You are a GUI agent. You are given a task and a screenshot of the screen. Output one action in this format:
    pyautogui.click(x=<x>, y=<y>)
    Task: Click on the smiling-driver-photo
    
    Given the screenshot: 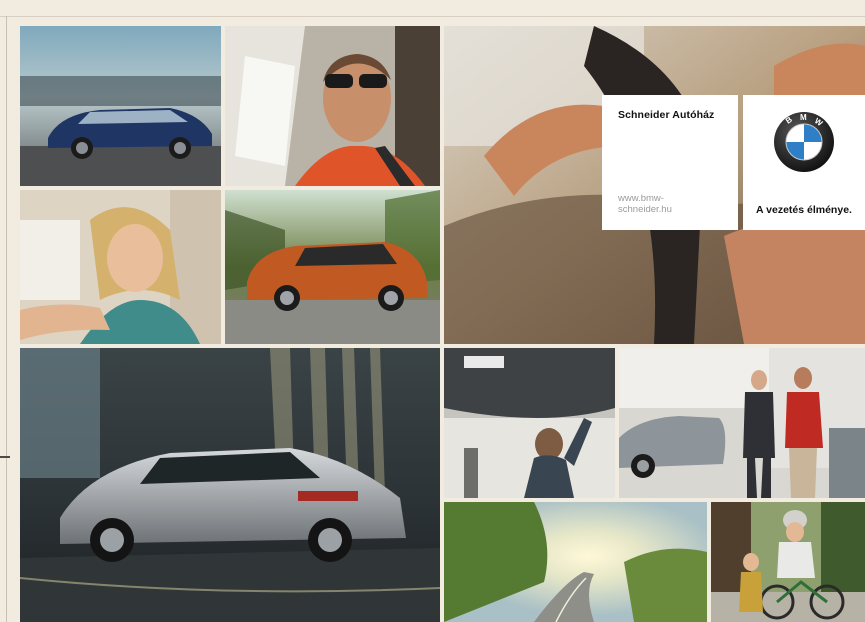 What is the action you would take?
    pyautogui.click(x=332, y=106)
    